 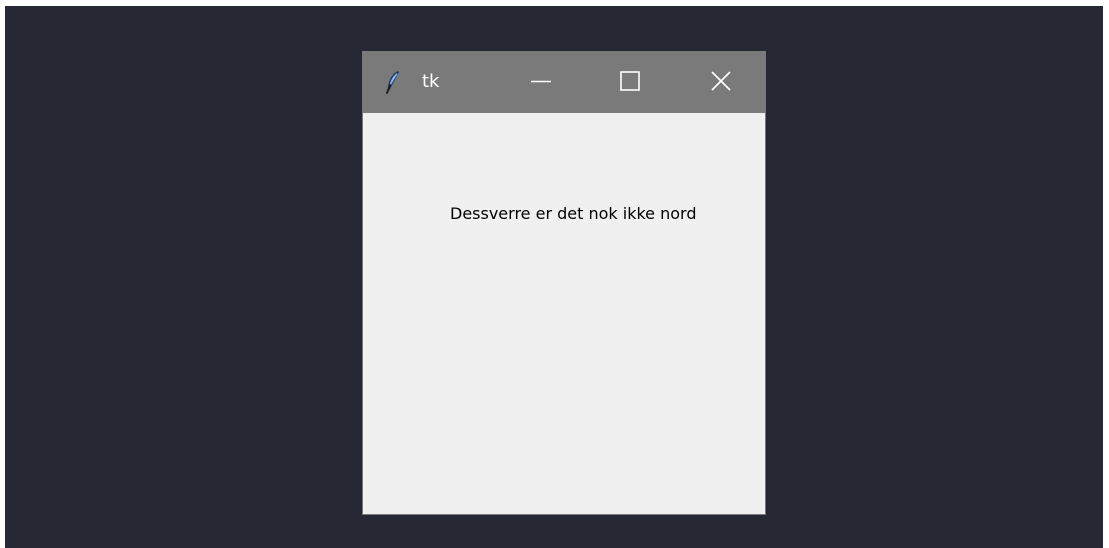 I want to click on maximize-icon, so click(x=630, y=82).